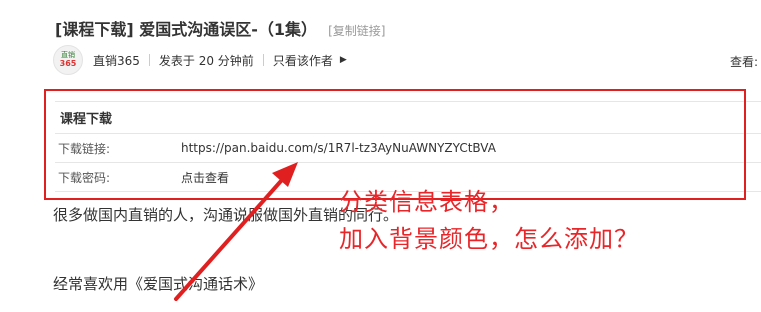 This screenshot has width=761, height=312. I want to click on post-meta: 直销 365 直销365 发表于 20 分钟前 只看该作者 ▶ 查看:, so click(407, 60).